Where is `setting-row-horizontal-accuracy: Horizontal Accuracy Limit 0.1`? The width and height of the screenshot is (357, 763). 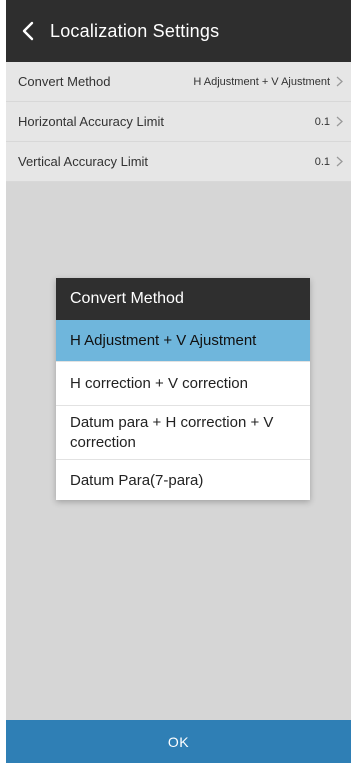 setting-row-horizontal-accuracy: Horizontal Accuracy Limit 0.1 is located at coordinates (178, 122).